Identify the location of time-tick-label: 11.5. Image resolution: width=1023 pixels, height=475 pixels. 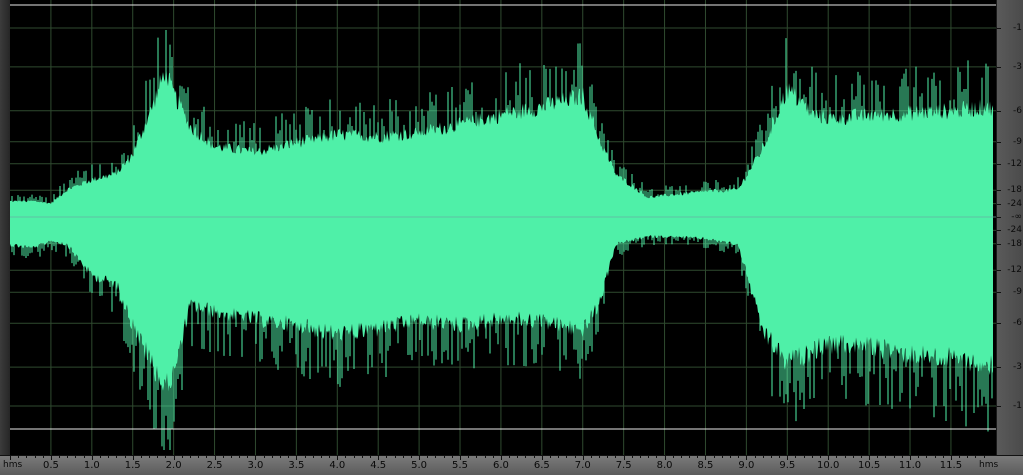
(951, 465).